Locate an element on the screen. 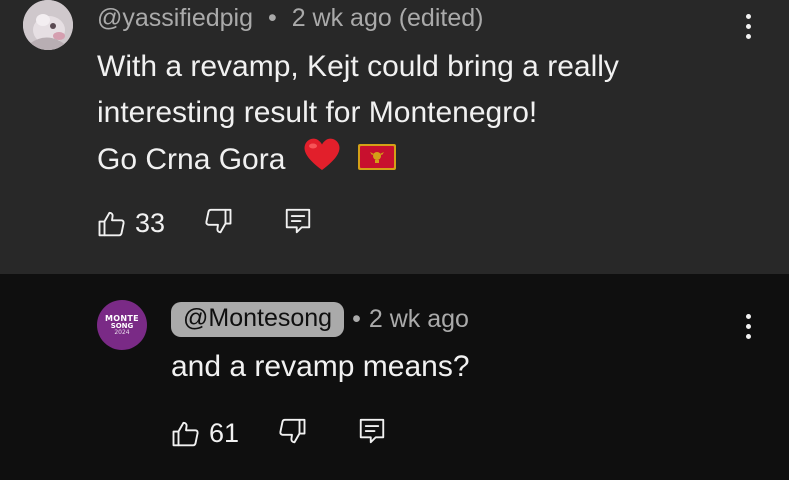  comment-text: and a revamp means? is located at coordinates (320, 366).